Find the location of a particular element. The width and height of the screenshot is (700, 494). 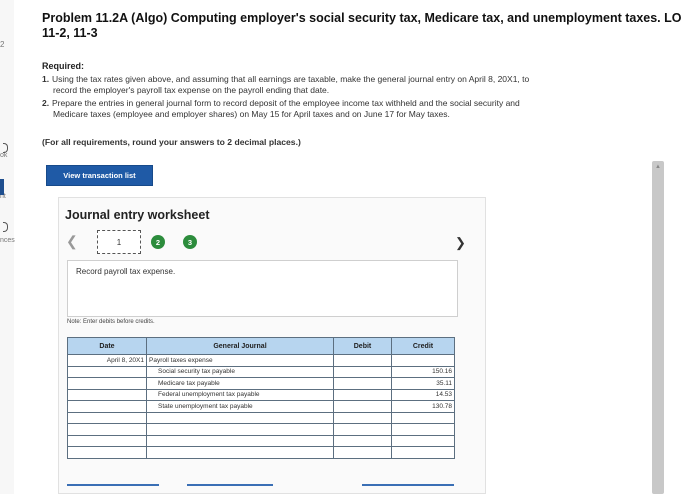

table-row: April 8, 20X1 Payroll taxes expense is located at coordinates (261, 360).